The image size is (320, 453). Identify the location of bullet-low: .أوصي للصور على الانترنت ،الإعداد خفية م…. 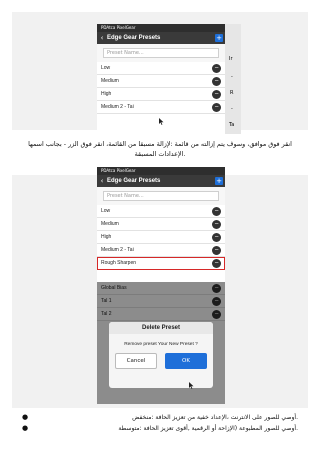
(160, 417).